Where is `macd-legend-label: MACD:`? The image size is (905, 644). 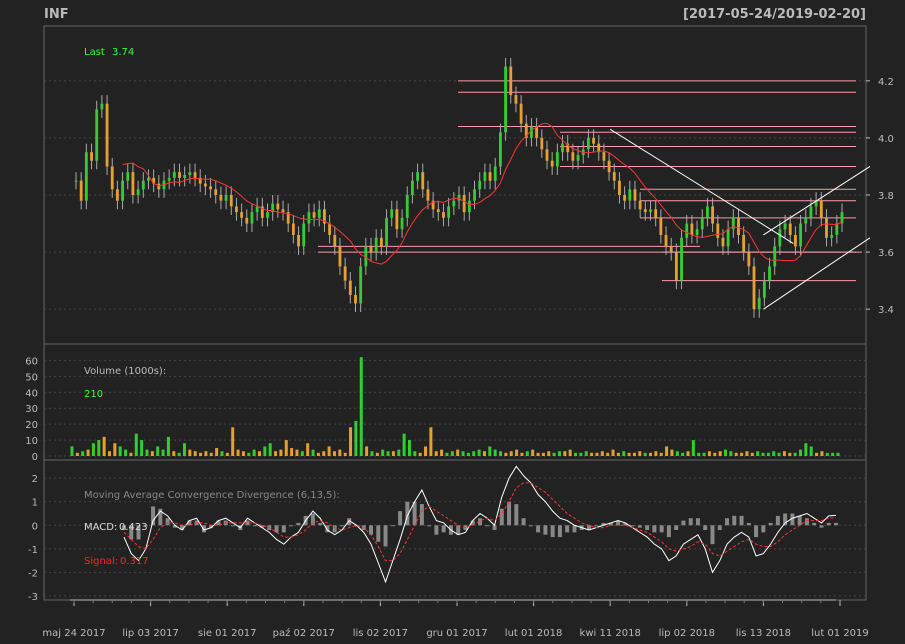 macd-legend-label: MACD: is located at coordinates (100, 527).